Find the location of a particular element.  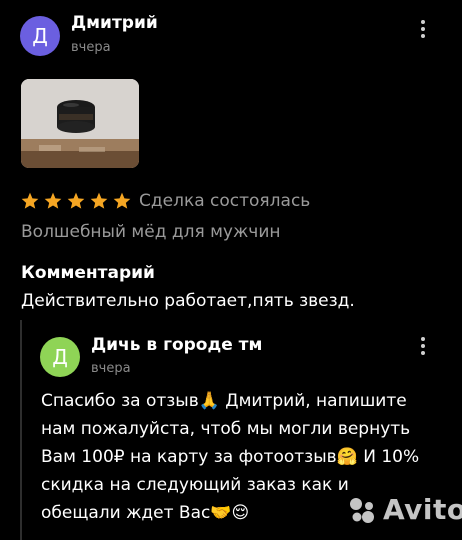

deal-status: Сделка состоялась is located at coordinates (225, 201).